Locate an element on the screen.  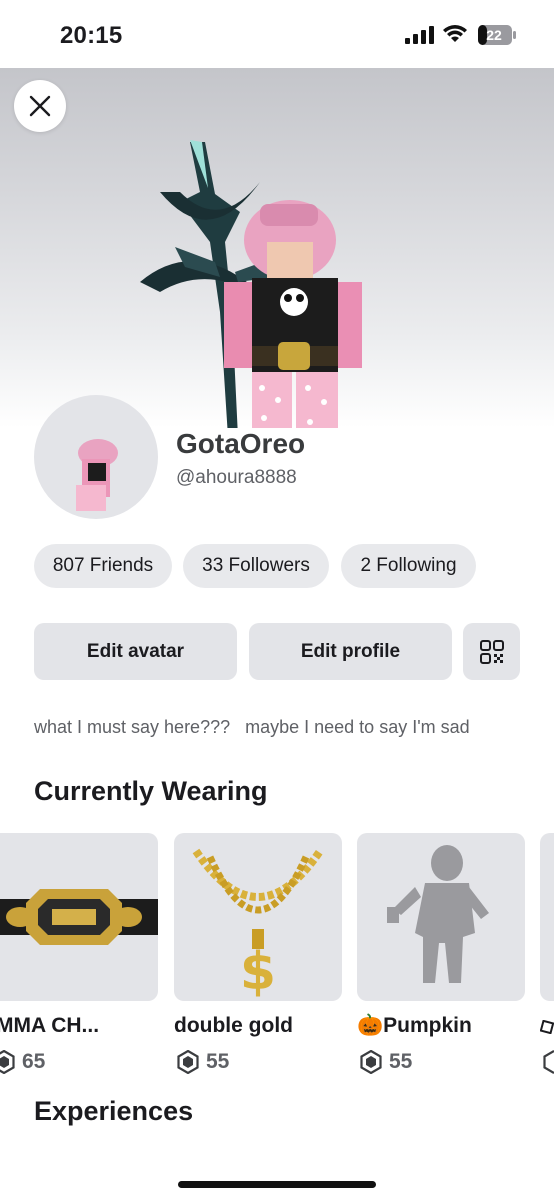
wearing-item-image-chain: $ is located at coordinates (258, 917).